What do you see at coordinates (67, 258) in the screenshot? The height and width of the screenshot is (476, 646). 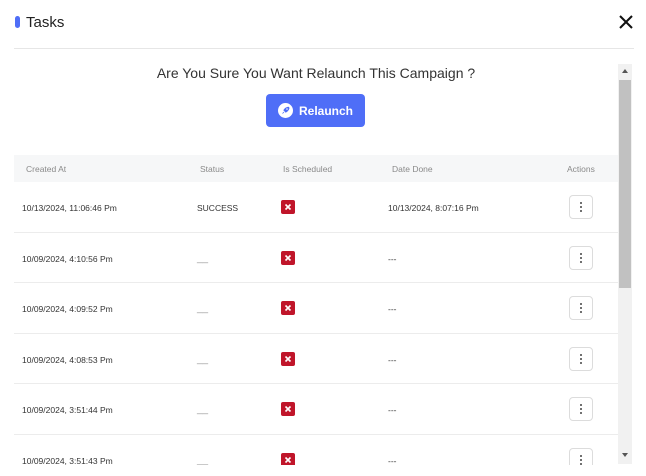 I see `created-at-cell: 10/09/2024, 4:10:56 Pm` at bounding box center [67, 258].